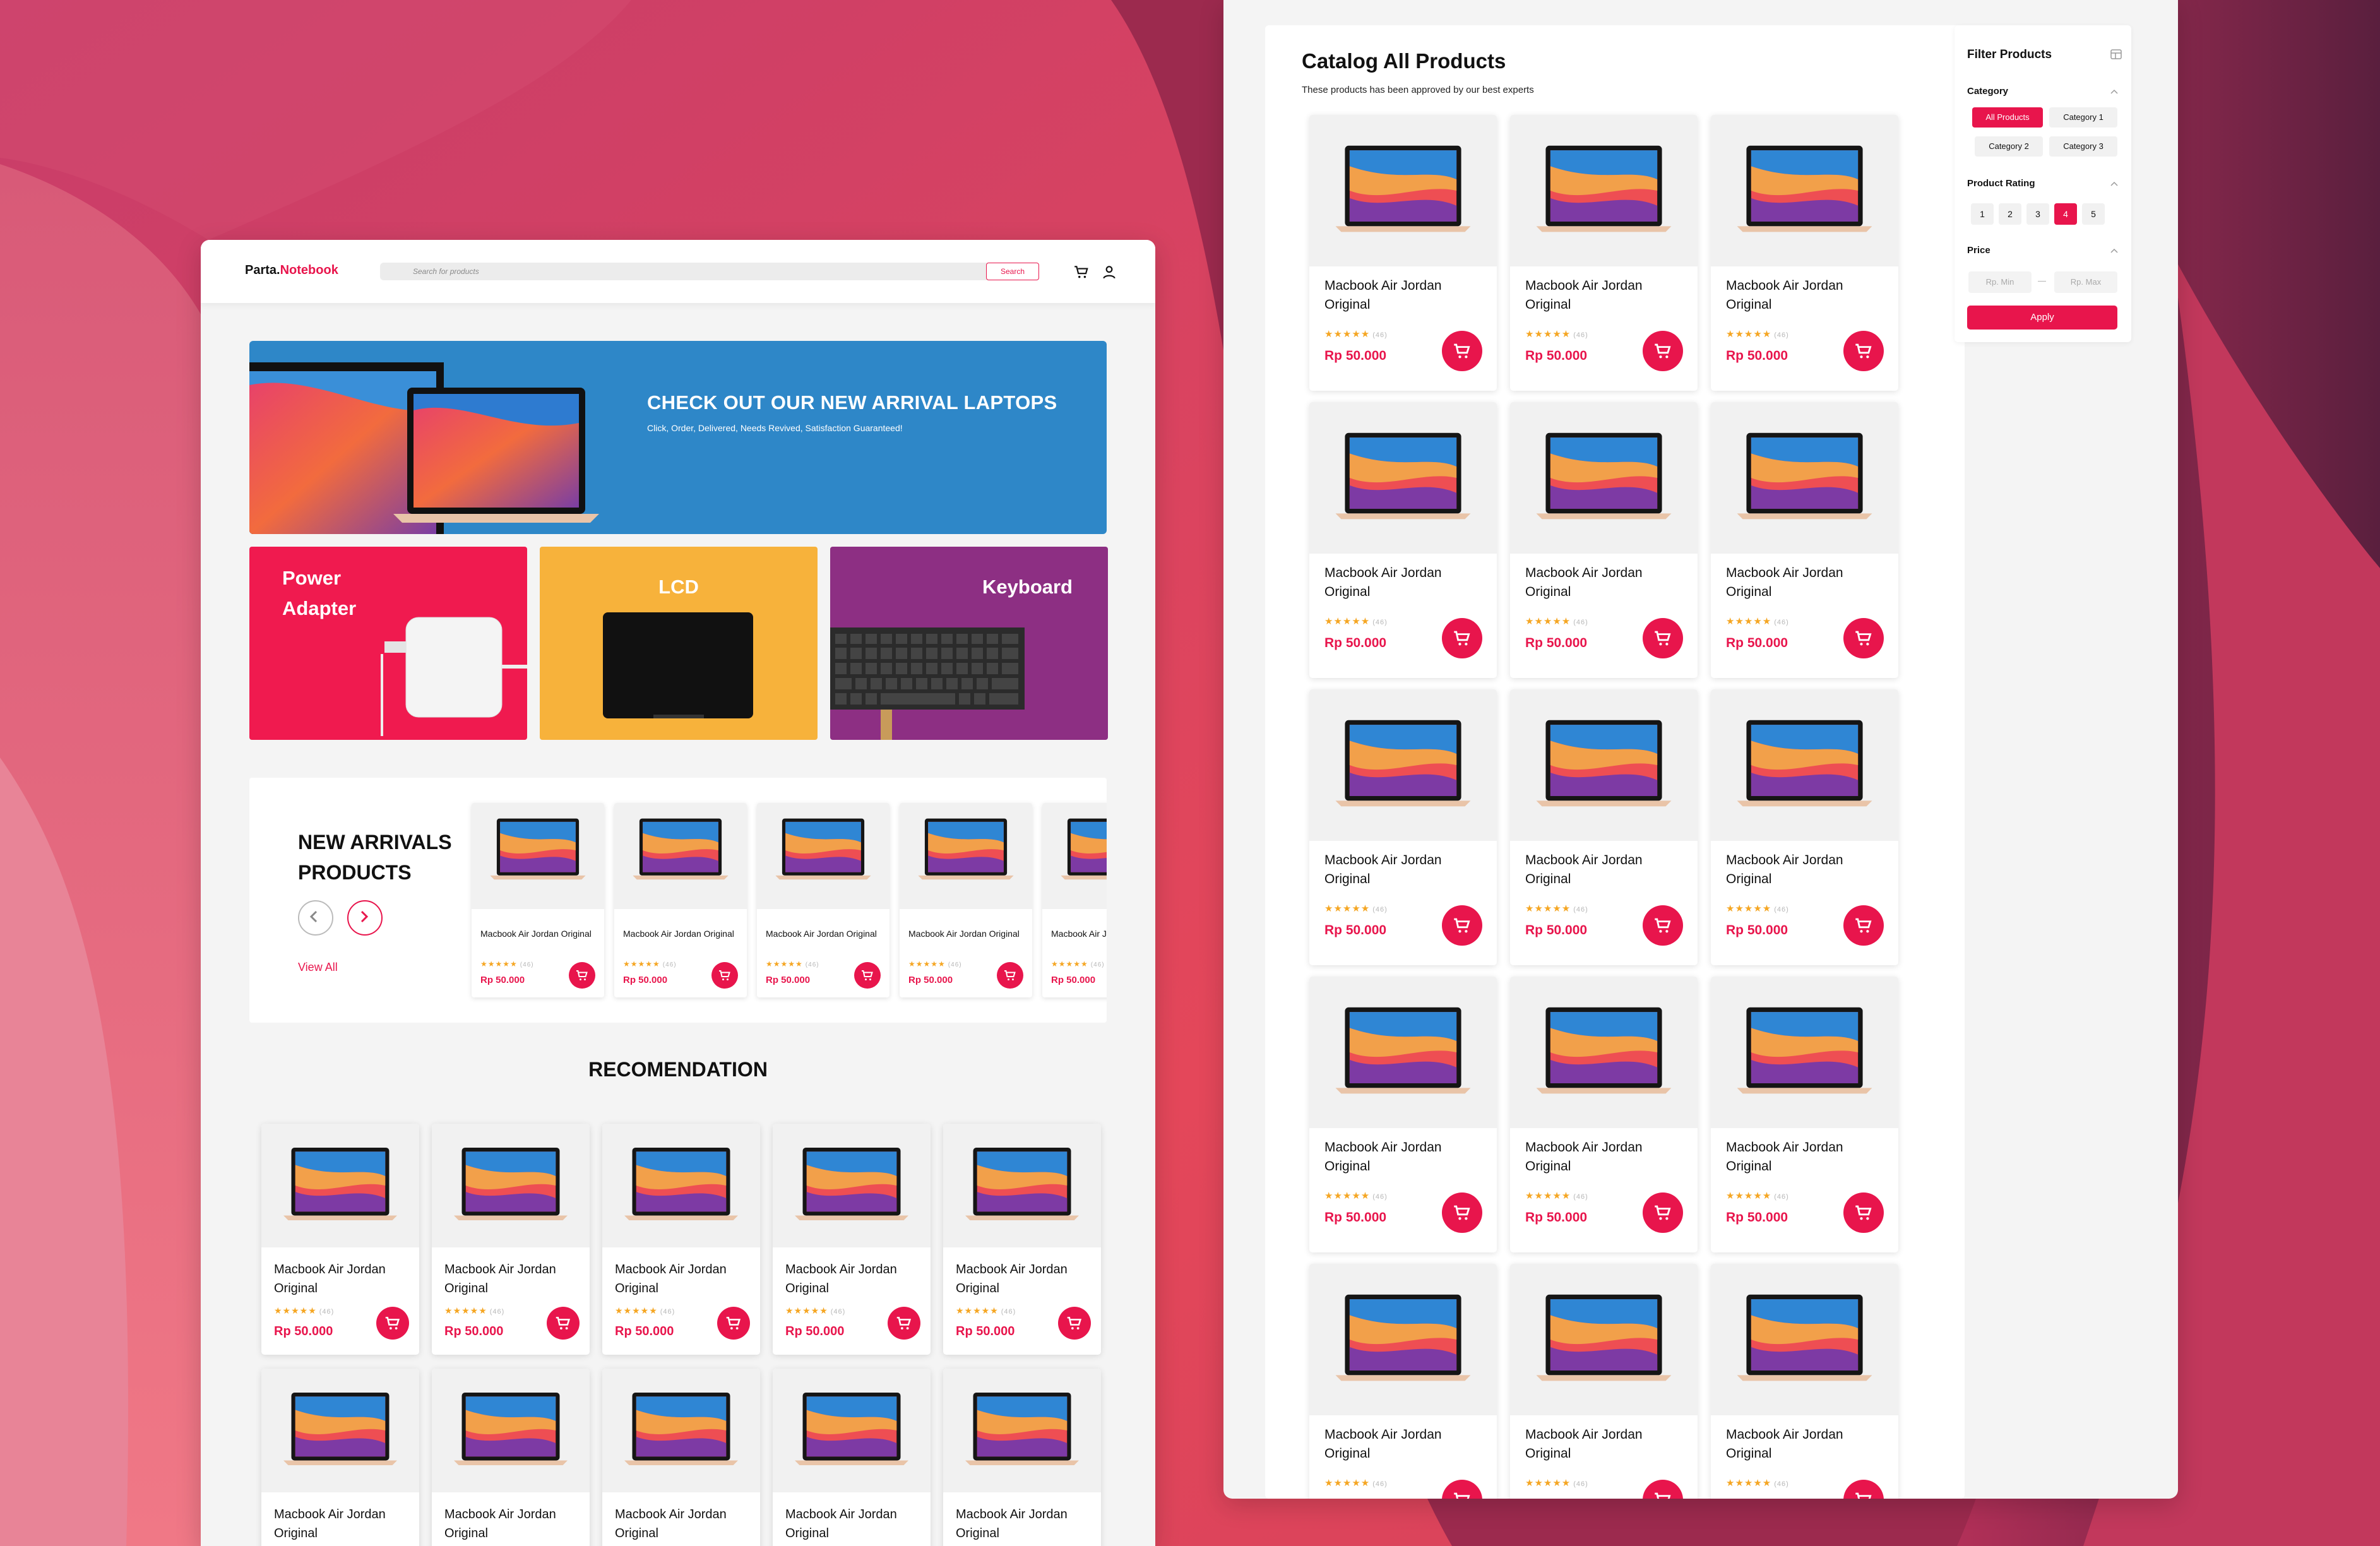  What do you see at coordinates (2042, 318) in the screenshot?
I see `apply-button: Apply` at bounding box center [2042, 318].